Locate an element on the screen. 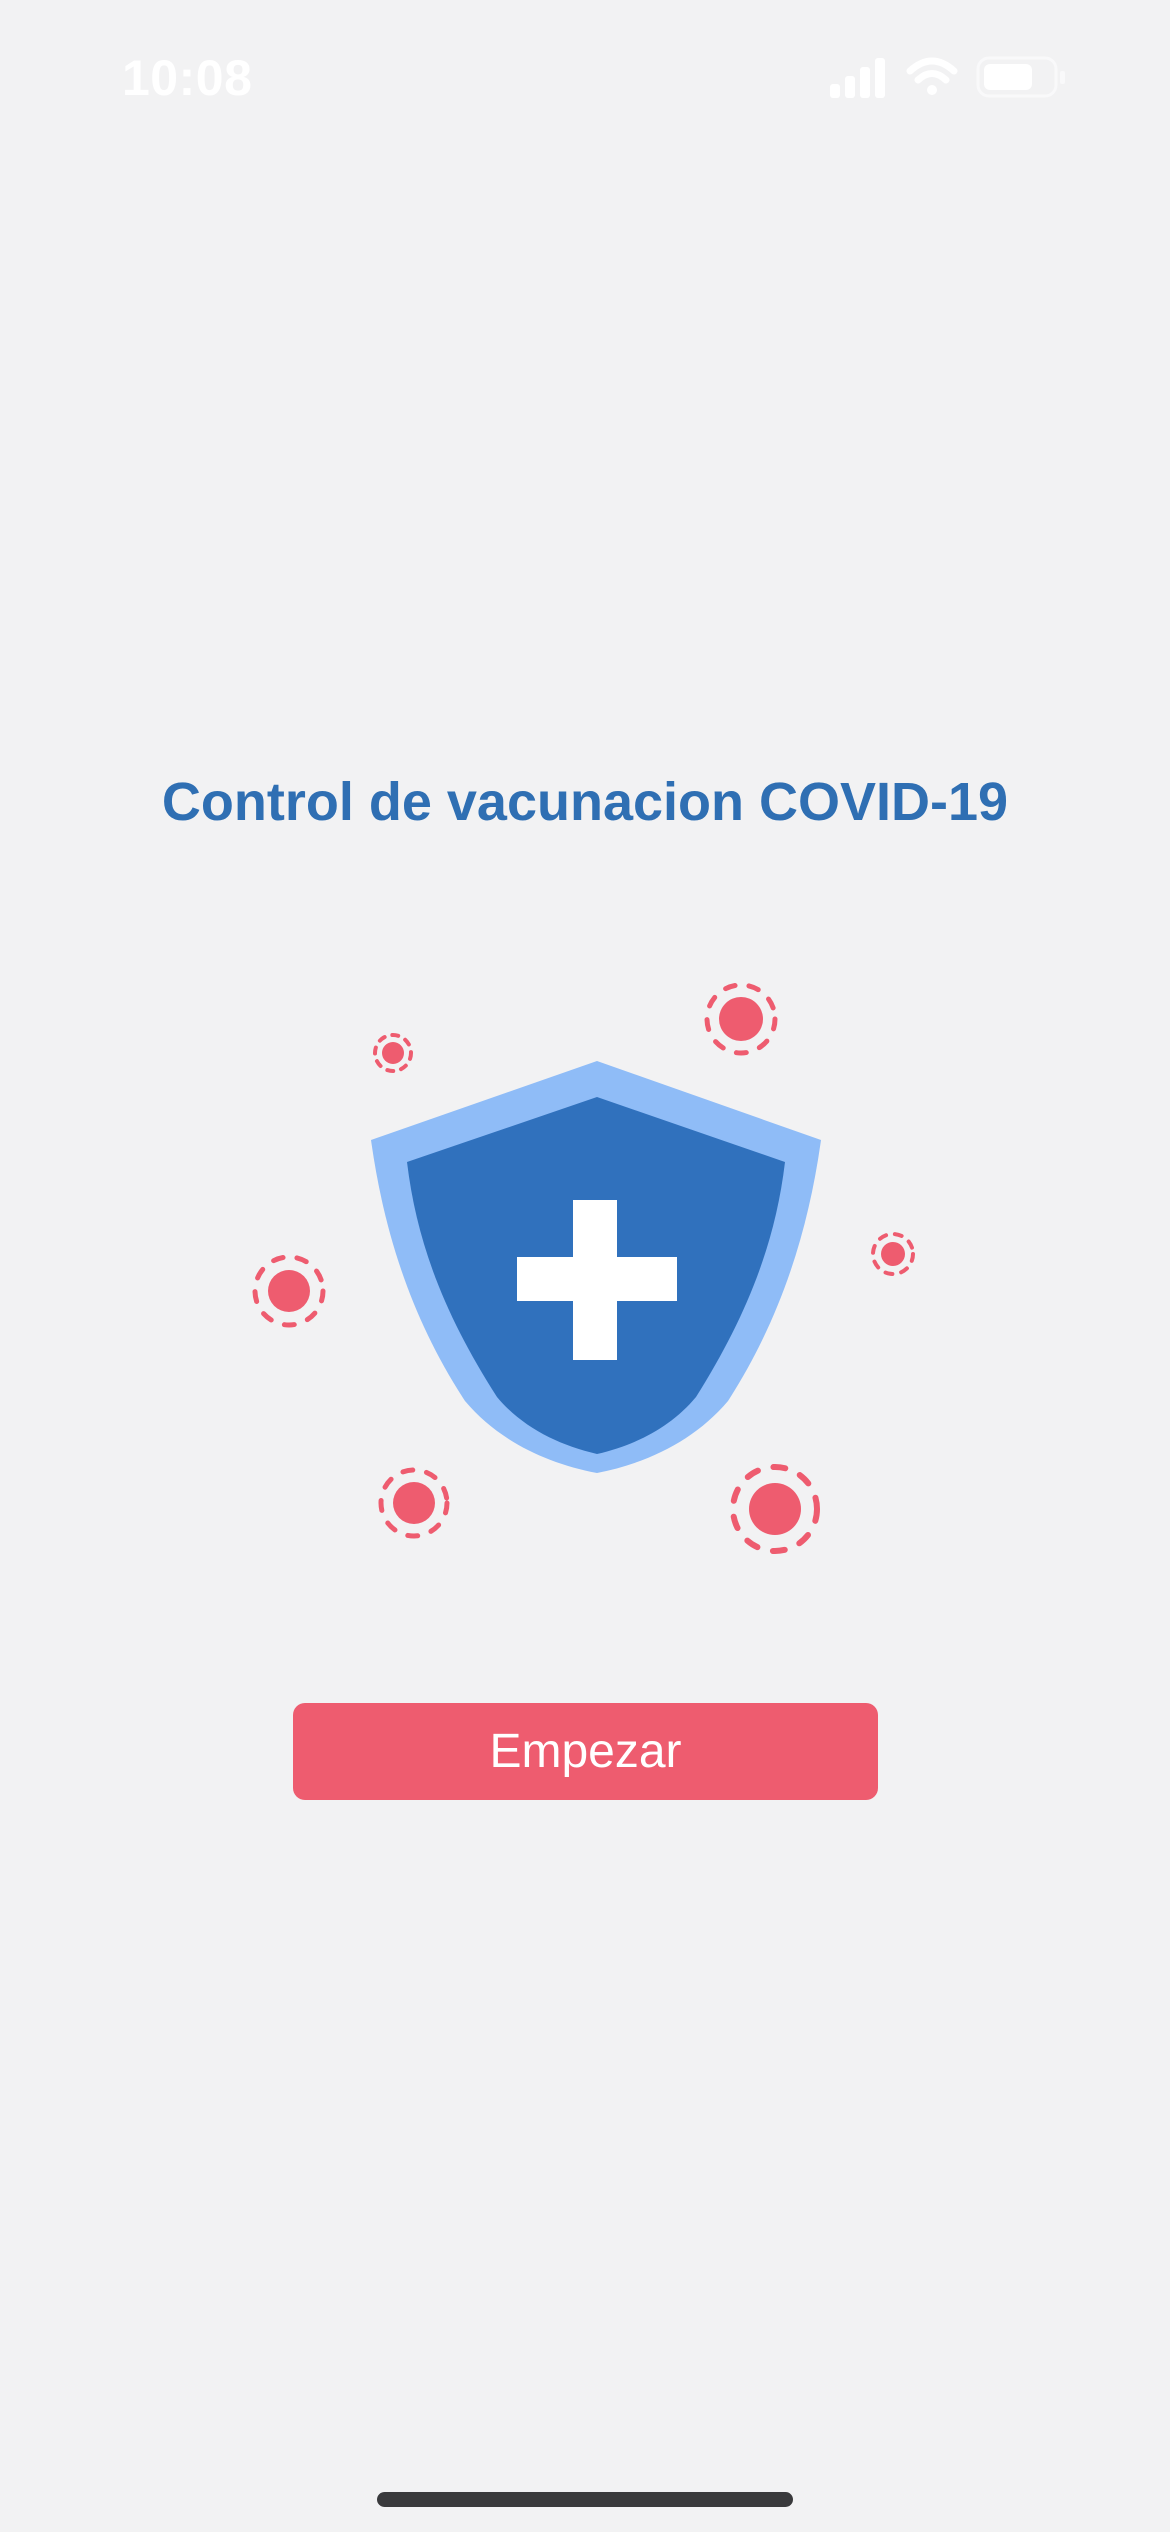 The image size is (1170, 2532). vaccine-shield-illustration is located at coordinates (583, 1268).